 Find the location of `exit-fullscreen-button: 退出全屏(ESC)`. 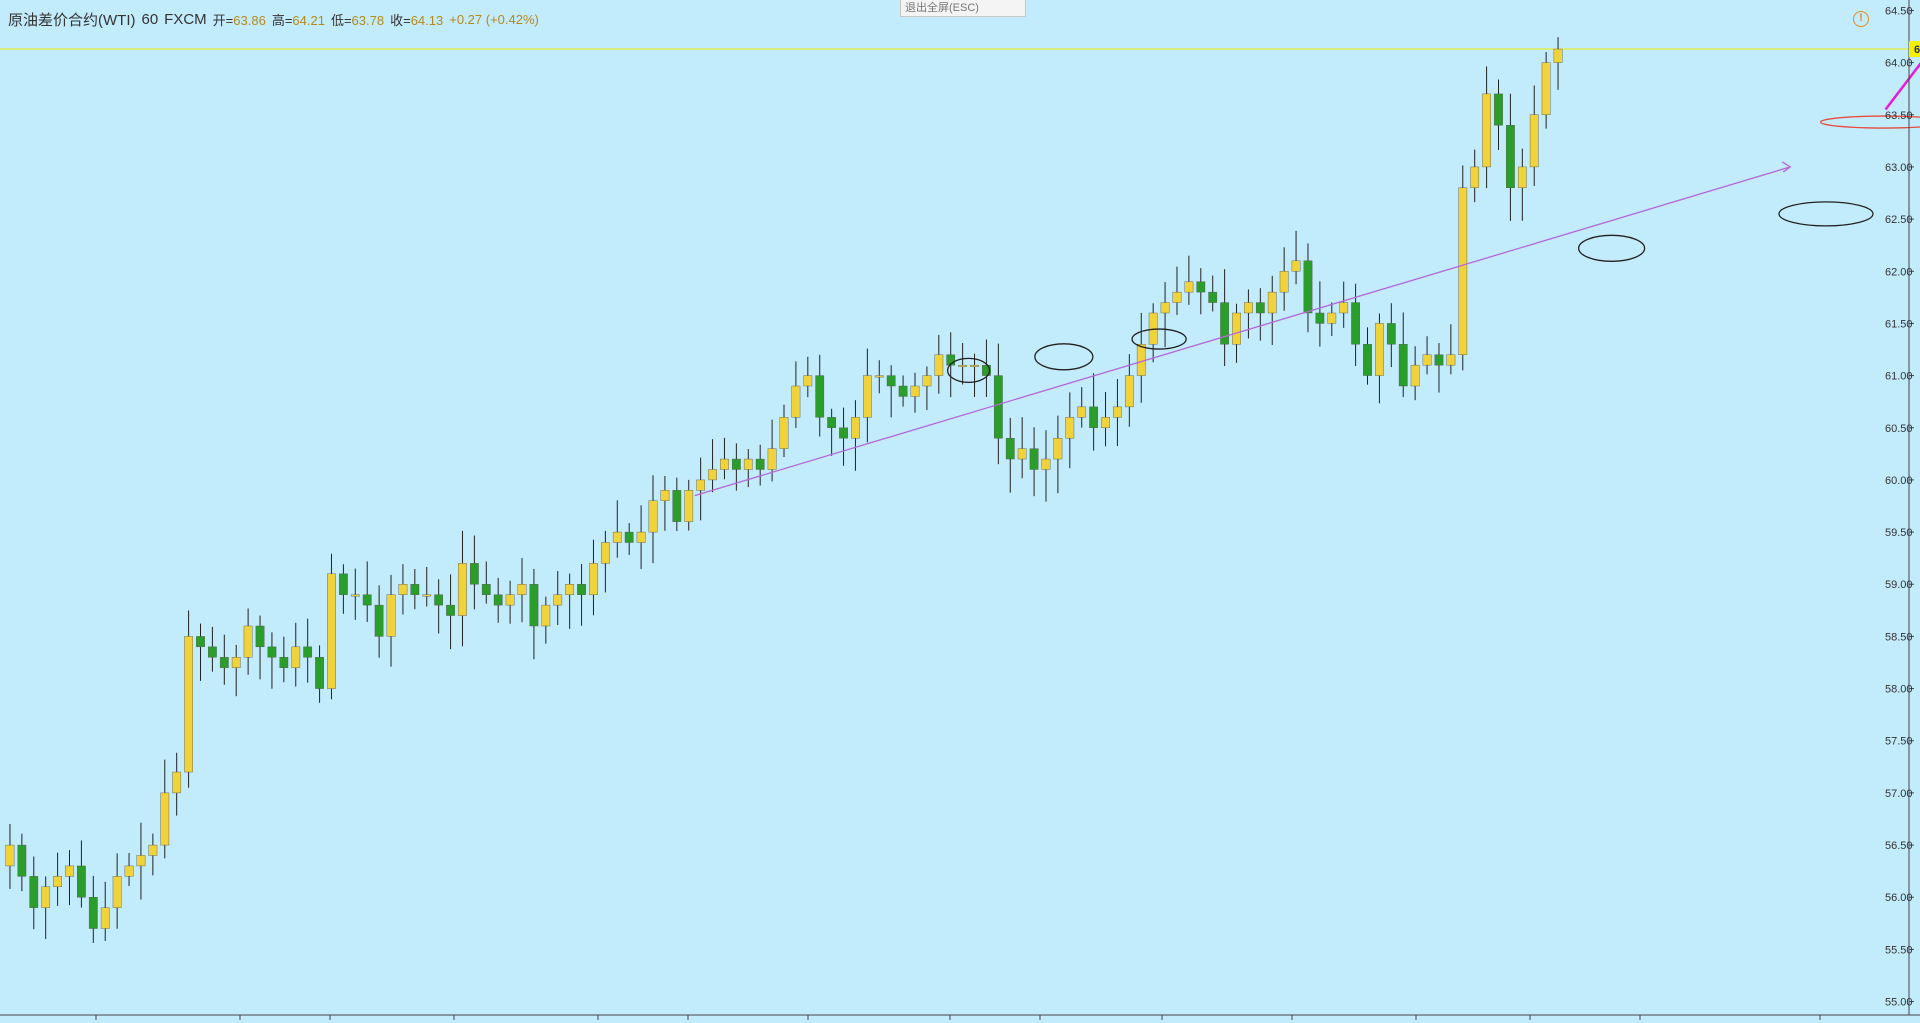

exit-fullscreen-button: 退出全屏(ESC) is located at coordinates (963, 8).